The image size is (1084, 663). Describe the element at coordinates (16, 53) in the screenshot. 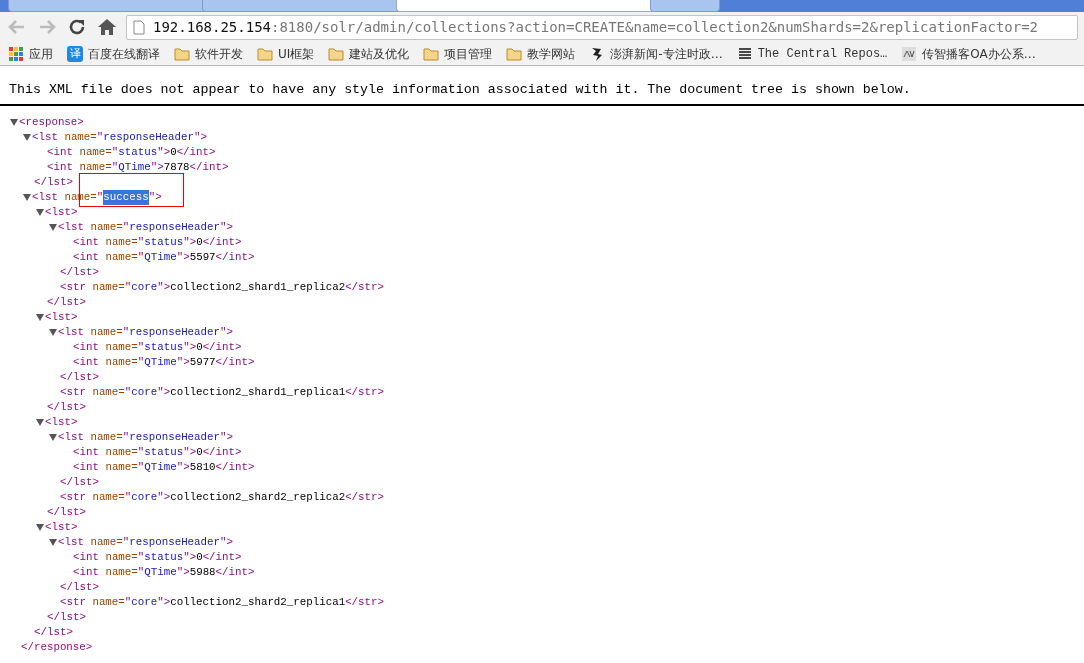

I see `apps-grid-icon` at that location.